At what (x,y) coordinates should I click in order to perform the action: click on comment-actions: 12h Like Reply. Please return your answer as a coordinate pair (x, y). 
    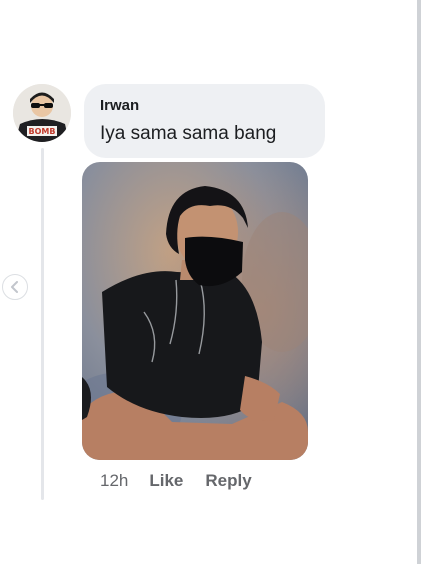
    Looking at the image, I should click on (176, 481).